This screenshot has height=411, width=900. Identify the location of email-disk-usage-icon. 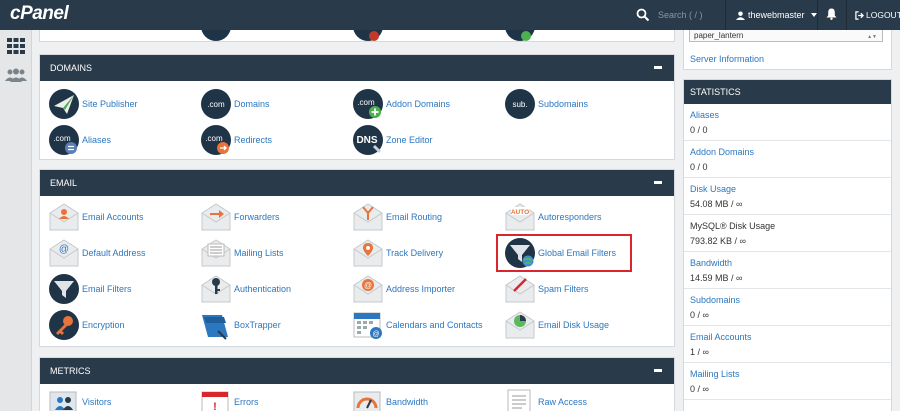
(520, 325).